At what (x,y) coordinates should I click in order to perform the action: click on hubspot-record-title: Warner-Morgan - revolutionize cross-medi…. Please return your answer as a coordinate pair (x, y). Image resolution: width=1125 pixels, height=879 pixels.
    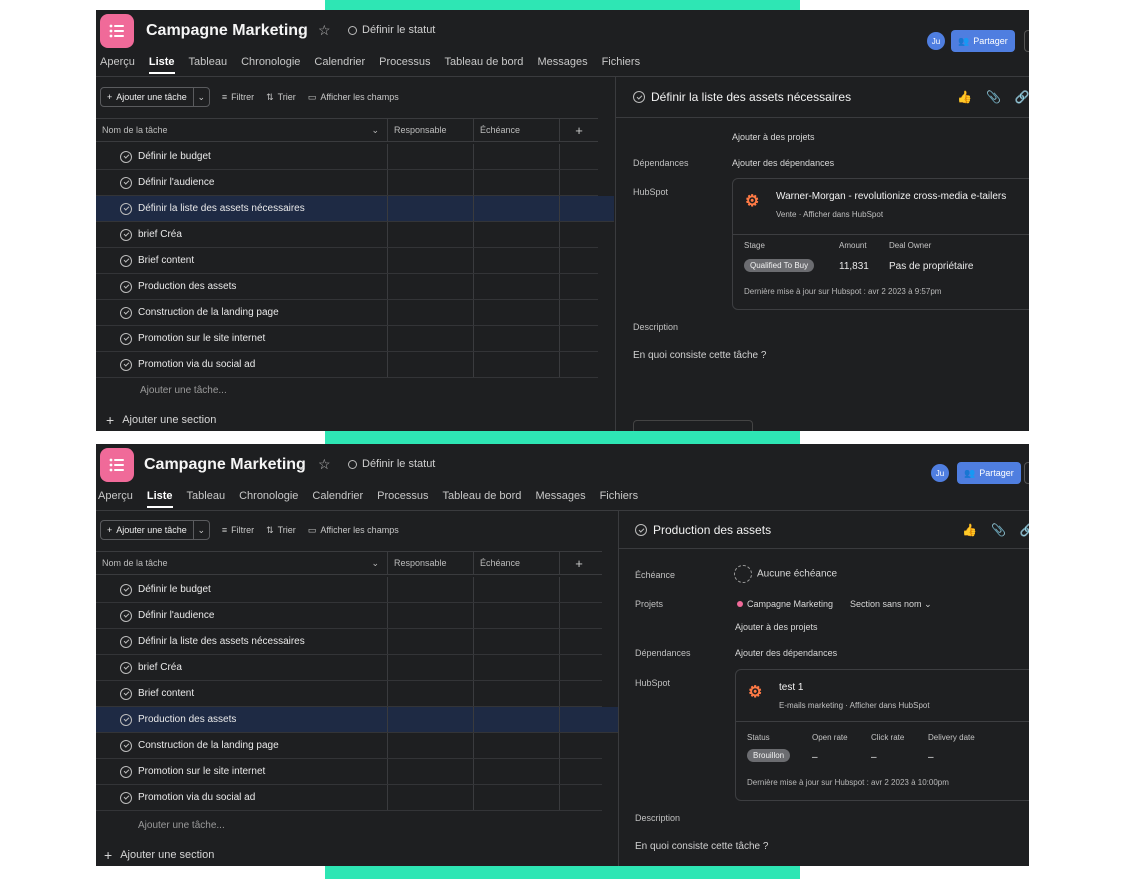
    Looking at the image, I should click on (891, 196).